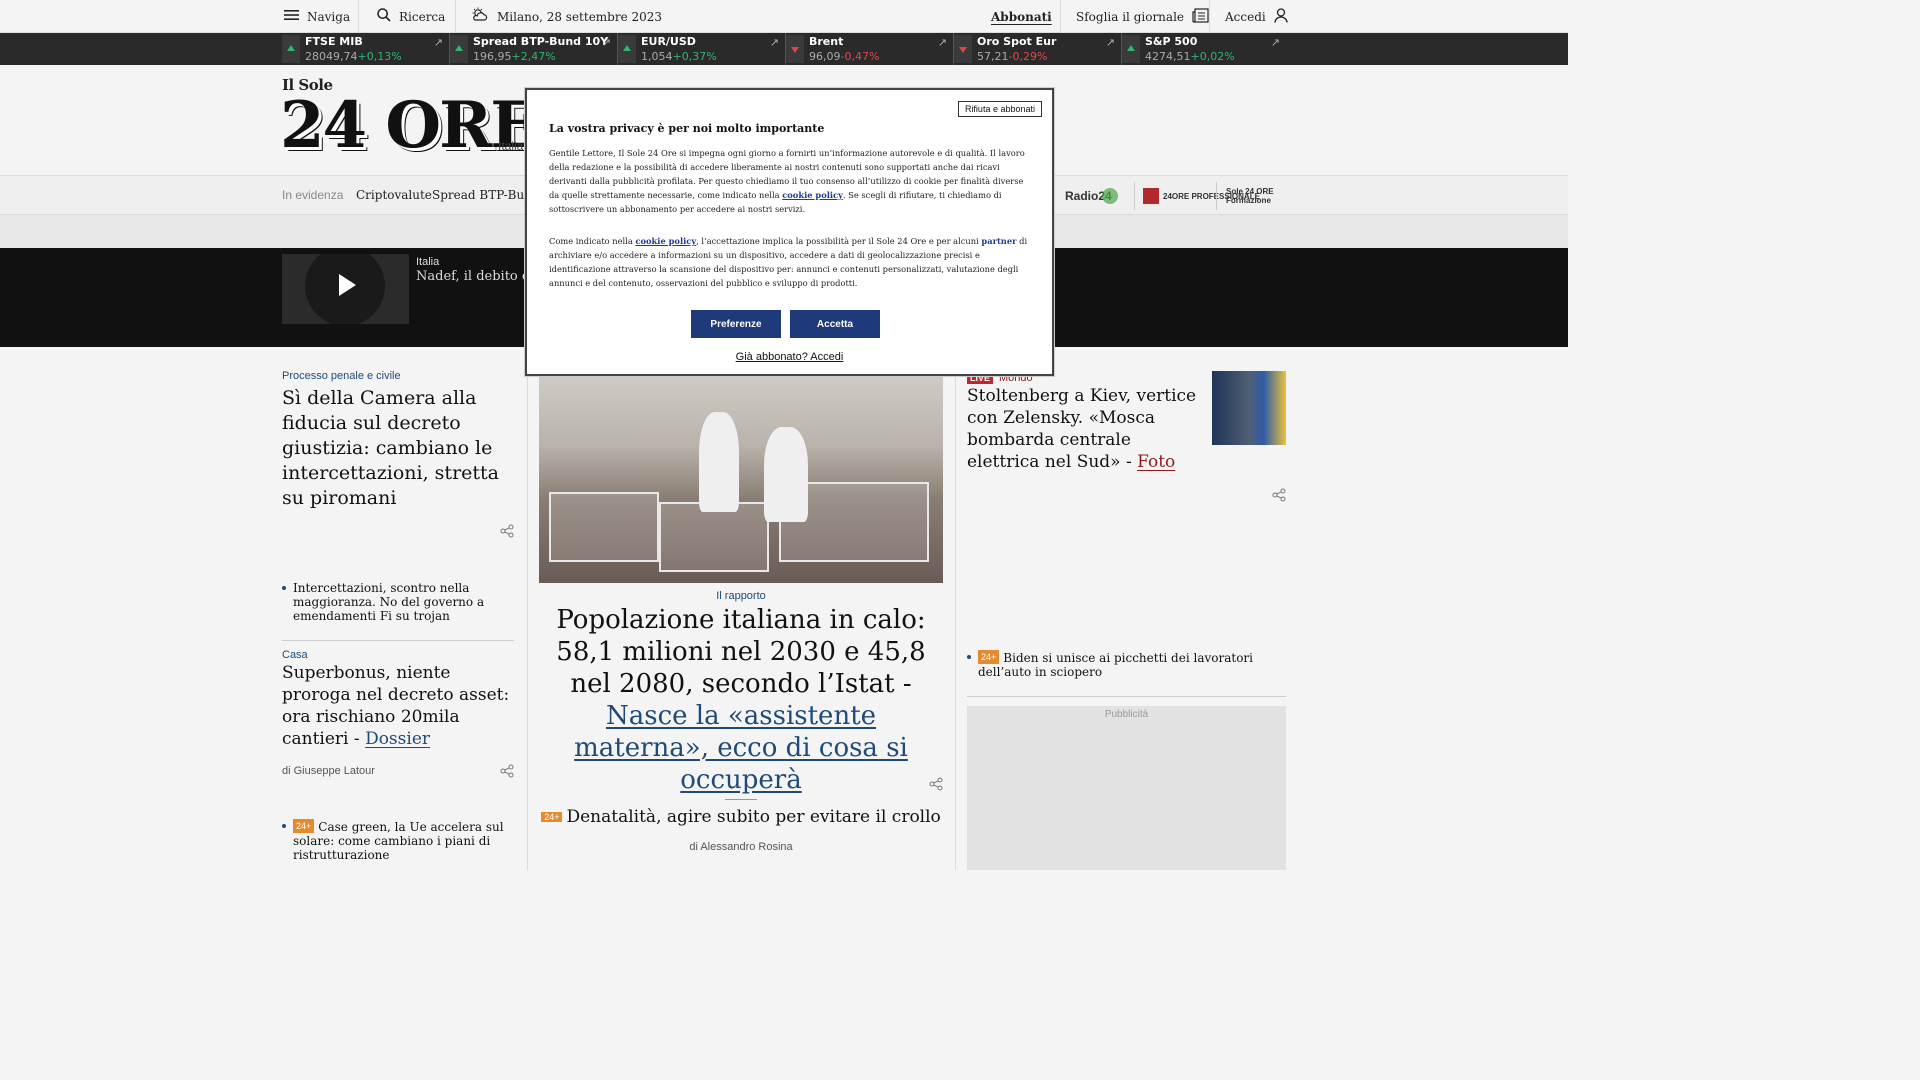  What do you see at coordinates (397, 739) in the screenshot?
I see `dossier-link: Dossier` at bounding box center [397, 739].